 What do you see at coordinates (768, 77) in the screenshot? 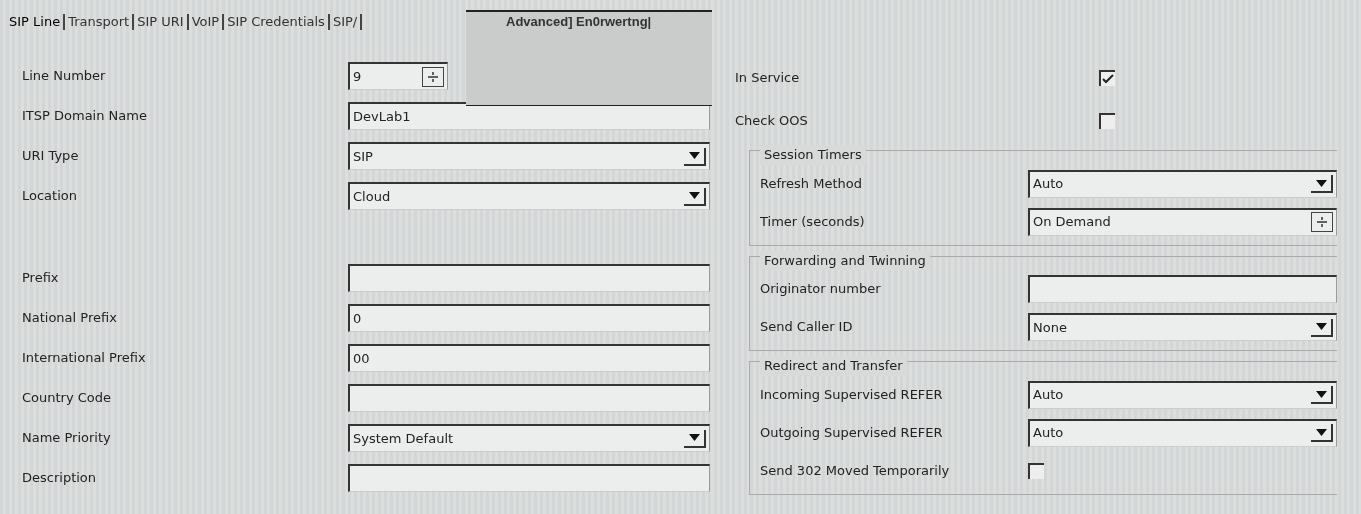
I see `field-label: In Service` at bounding box center [768, 77].